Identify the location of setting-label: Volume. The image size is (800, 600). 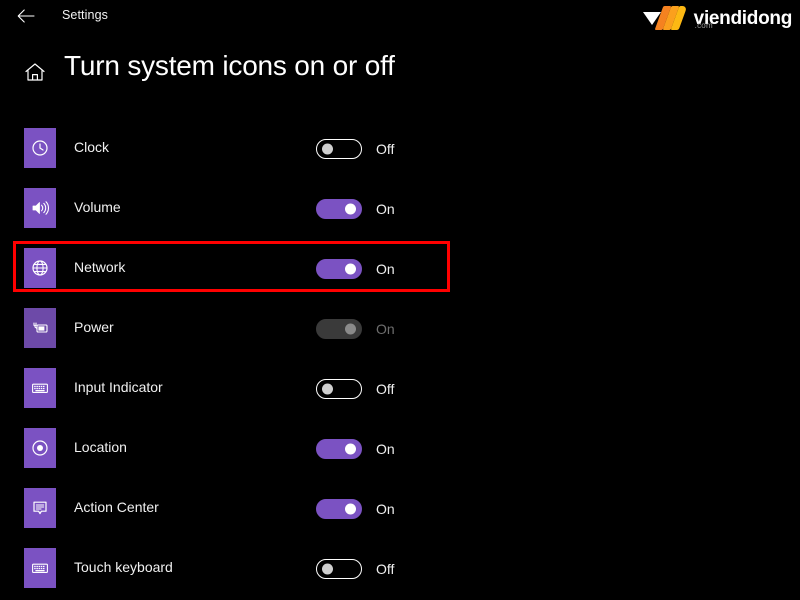
(97, 207).